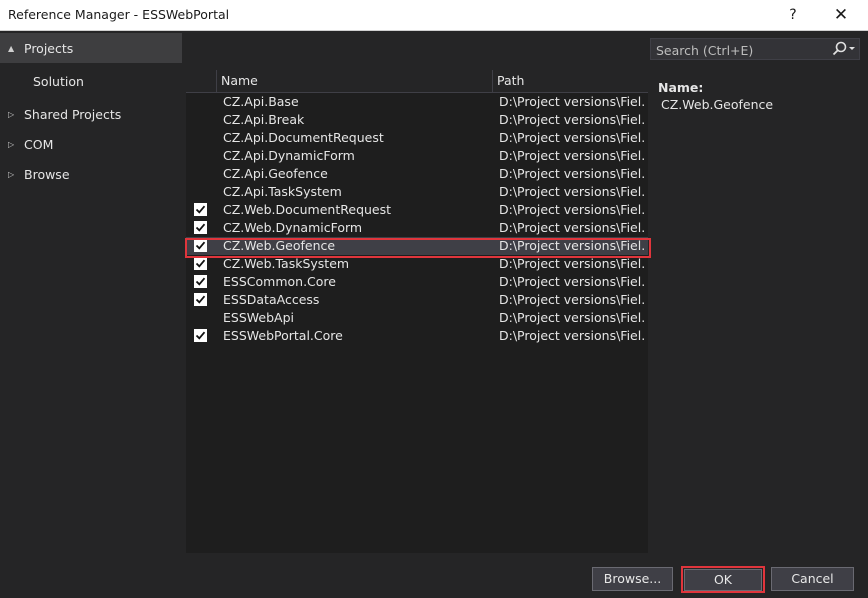  What do you see at coordinates (39, 144) in the screenshot?
I see `nav-item-label: COM` at bounding box center [39, 144].